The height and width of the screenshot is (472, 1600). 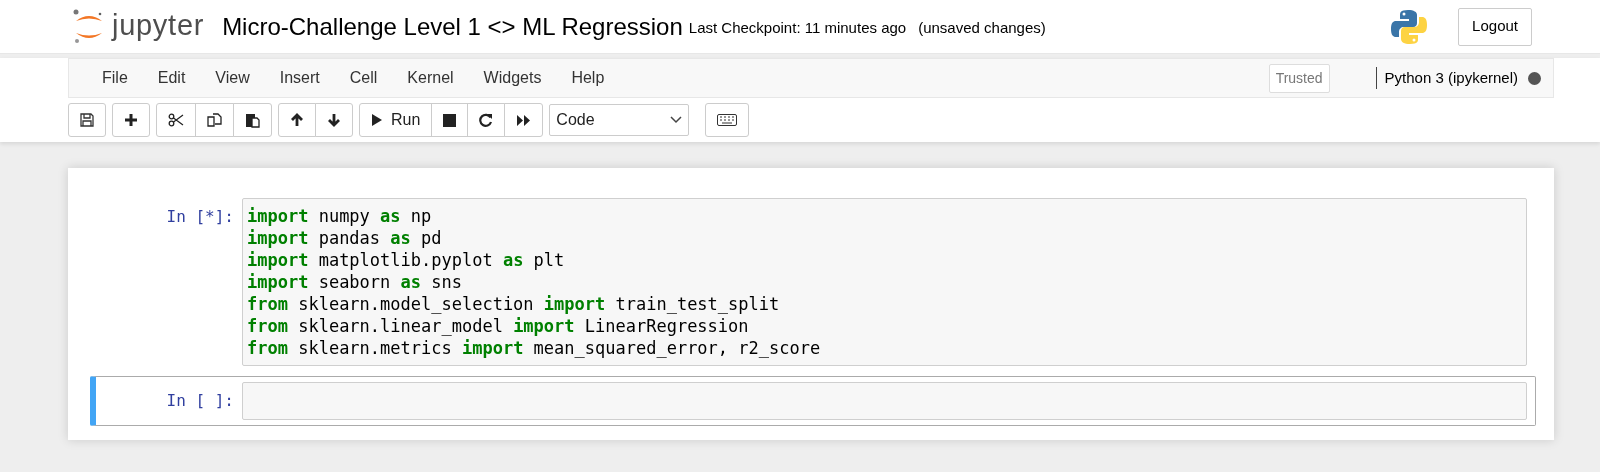 I want to click on paste-icon, so click(x=252, y=120).